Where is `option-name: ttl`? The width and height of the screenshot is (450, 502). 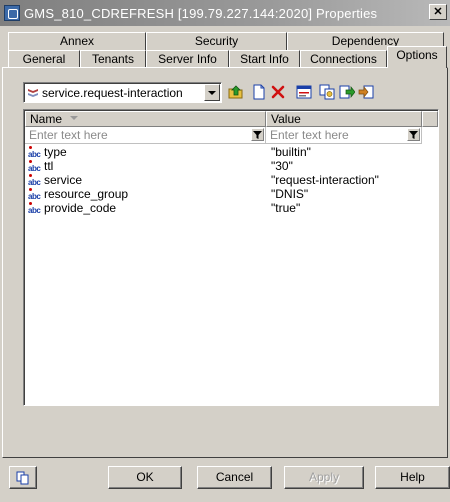
option-name: ttl is located at coordinates (49, 166).